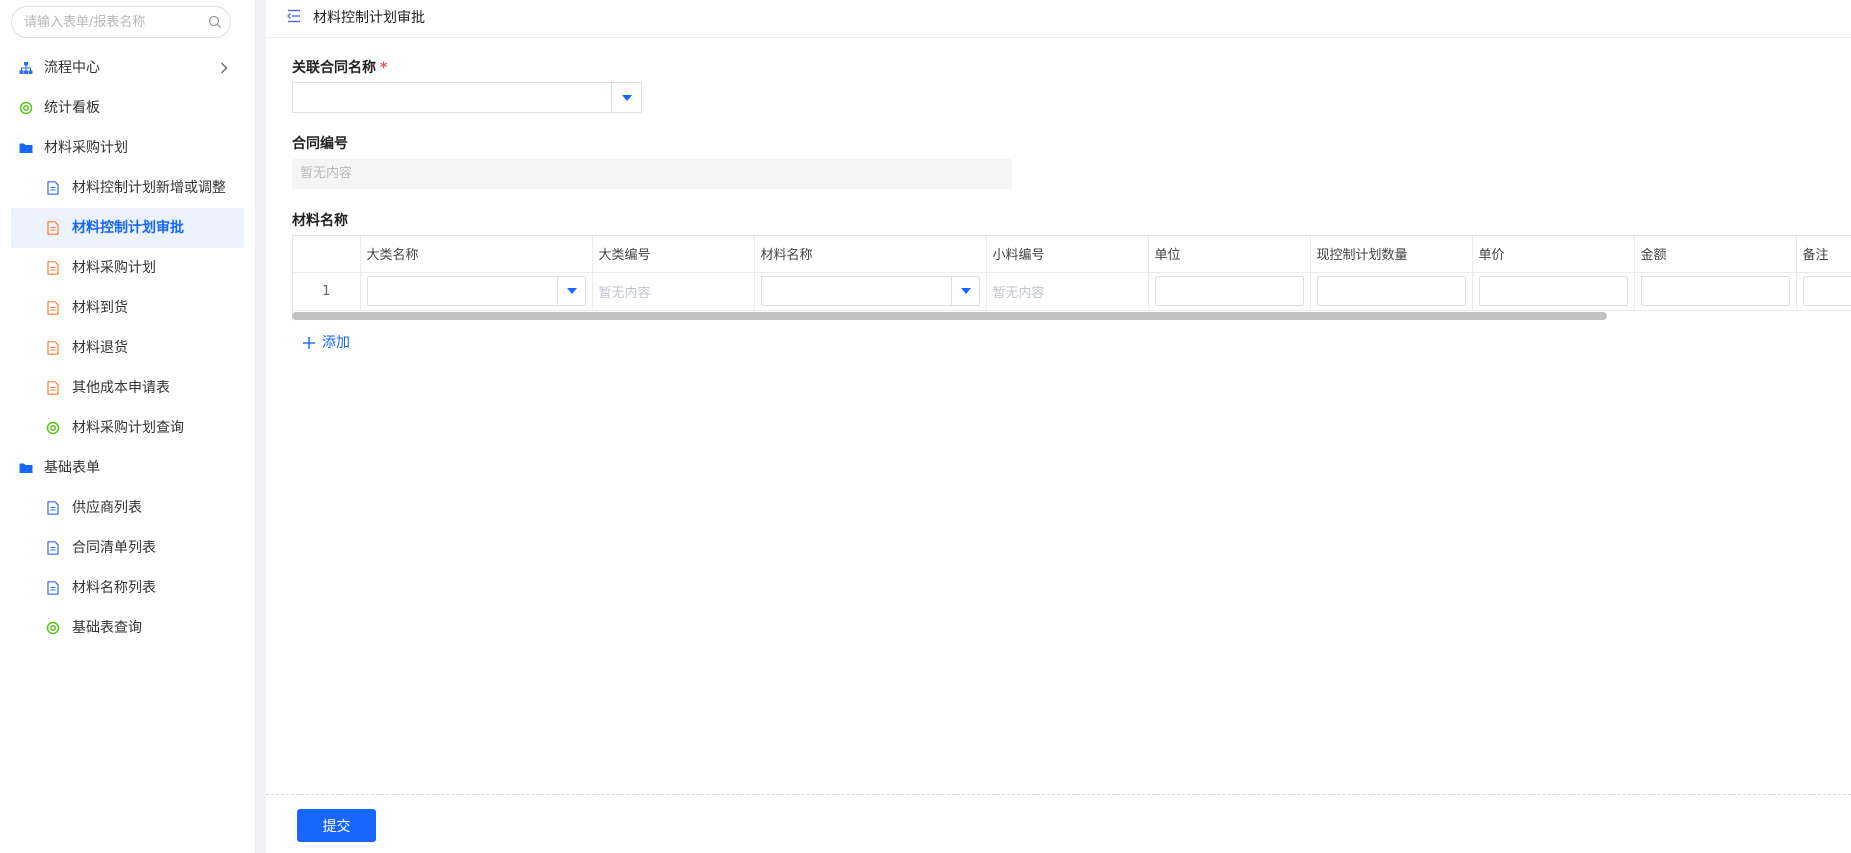 Image resolution: width=1851 pixels, height=853 pixels. I want to click on category-name-select, so click(476, 291).